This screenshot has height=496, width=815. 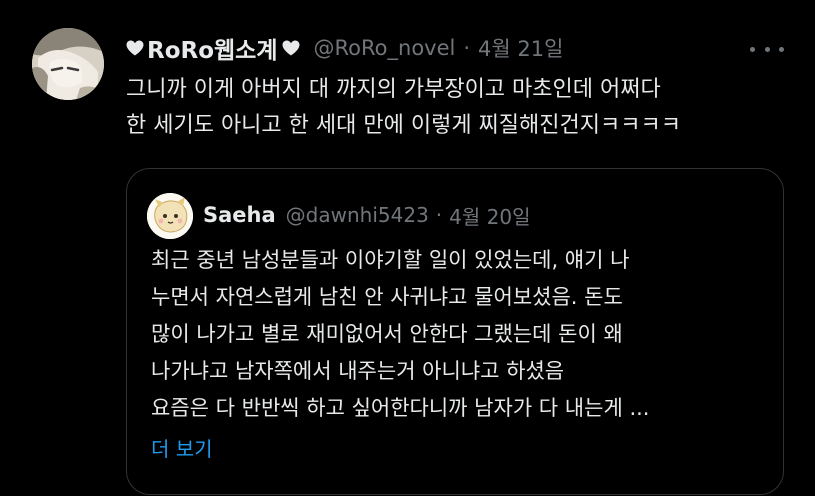 What do you see at coordinates (387, 297) in the screenshot?
I see `quoted-text-line: 누면서 자연스럽게 남친 안 사귀냐고 물어보셨음. 돈도` at bounding box center [387, 297].